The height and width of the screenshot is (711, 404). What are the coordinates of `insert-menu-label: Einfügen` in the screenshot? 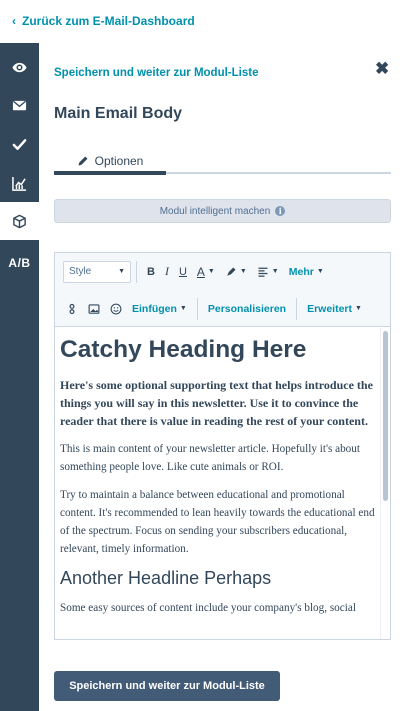 It's located at (154, 308).